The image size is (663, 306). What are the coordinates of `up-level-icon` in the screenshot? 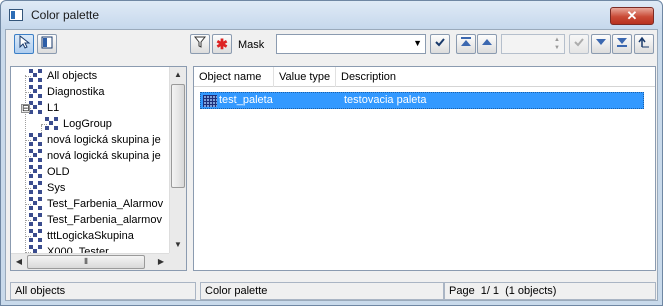 It's located at (643, 42).